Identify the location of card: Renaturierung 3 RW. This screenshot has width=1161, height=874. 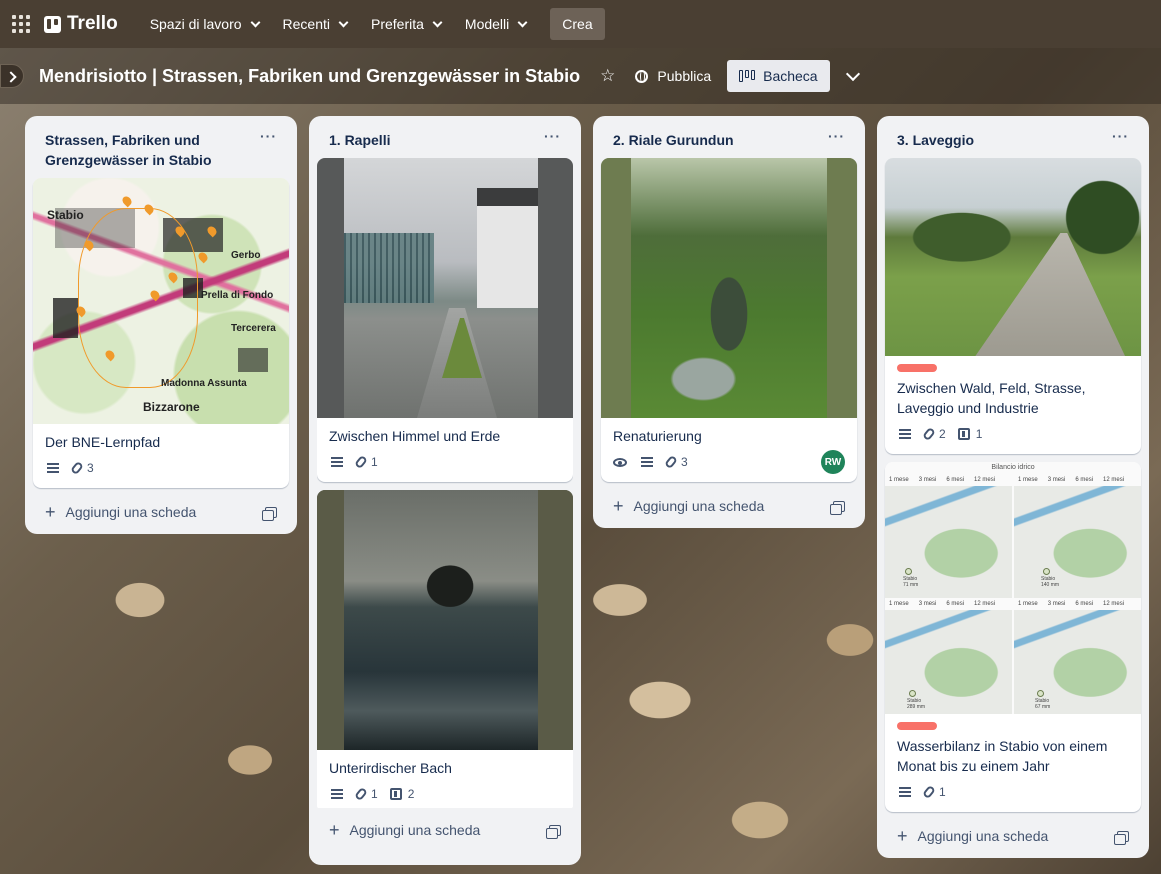
(729, 320).